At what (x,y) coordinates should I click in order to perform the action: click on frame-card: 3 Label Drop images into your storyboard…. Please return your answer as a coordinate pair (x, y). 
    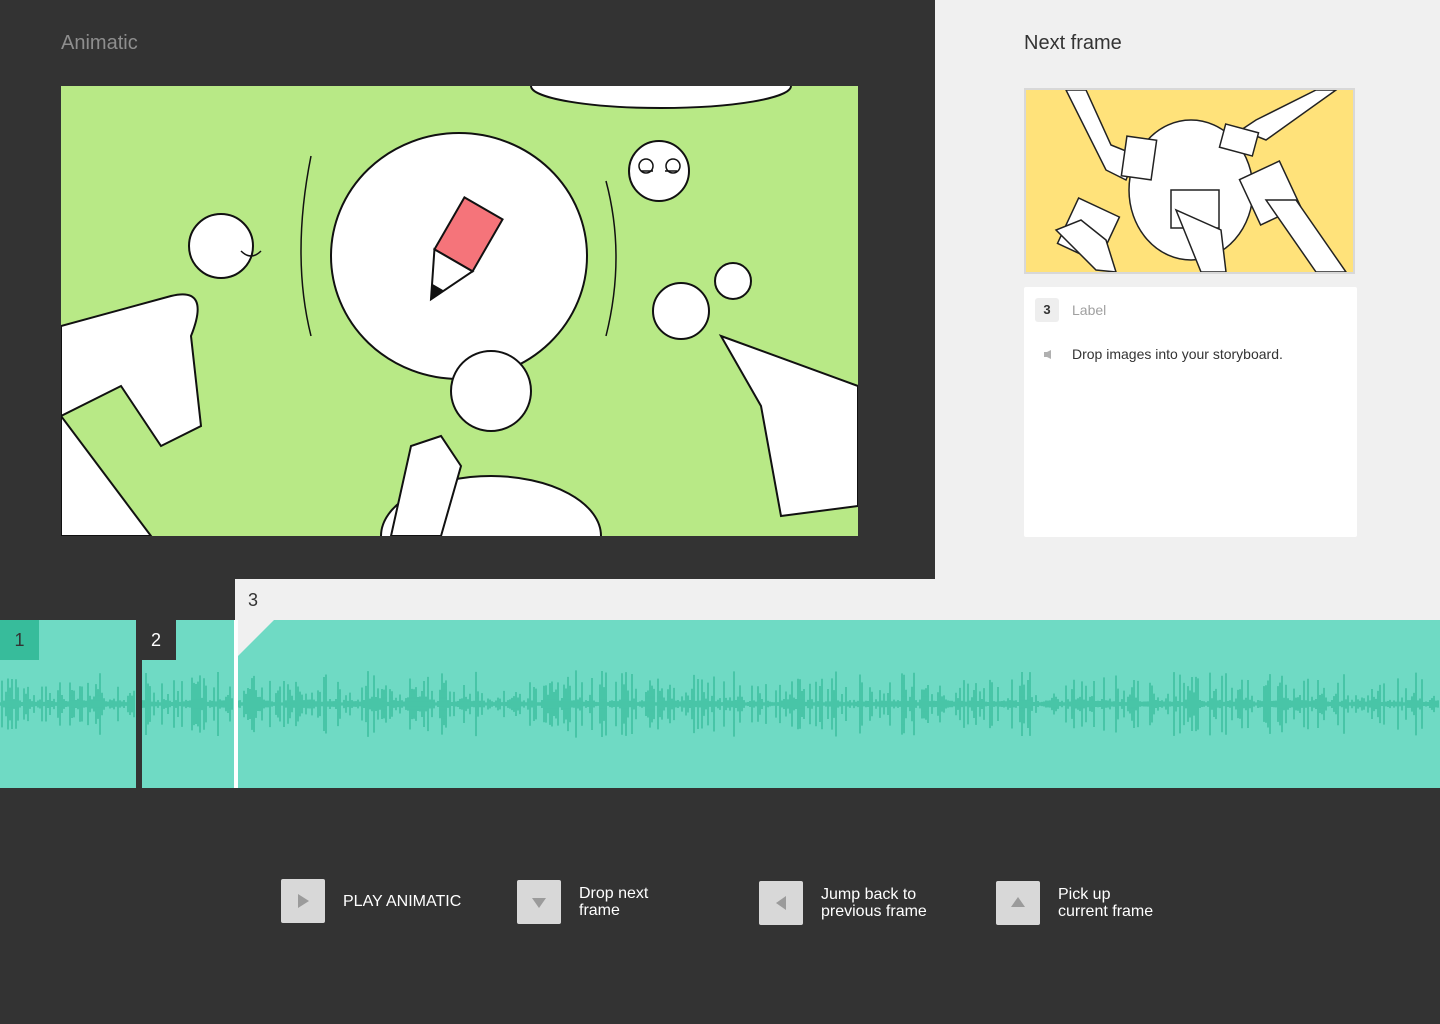
    Looking at the image, I should click on (1190, 412).